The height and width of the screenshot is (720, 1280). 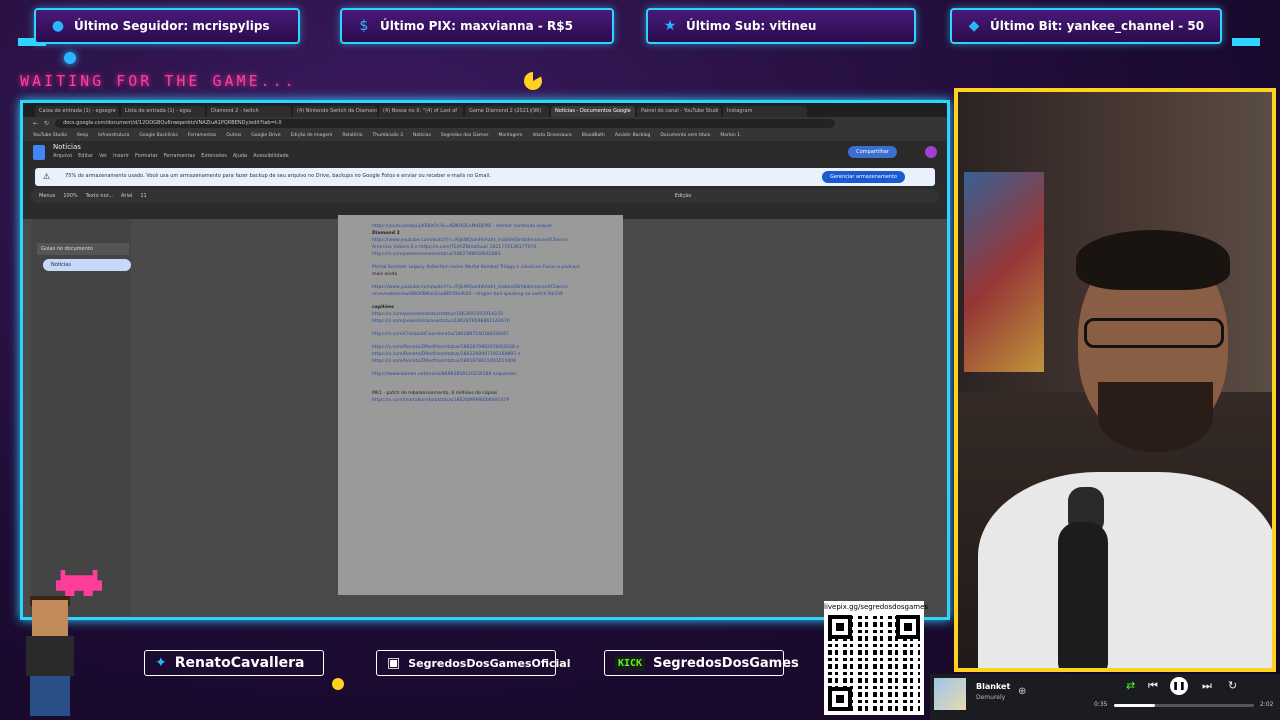 What do you see at coordinates (62, 156) in the screenshot?
I see `menu-item: Arquivo` at bounding box center [62, 156].